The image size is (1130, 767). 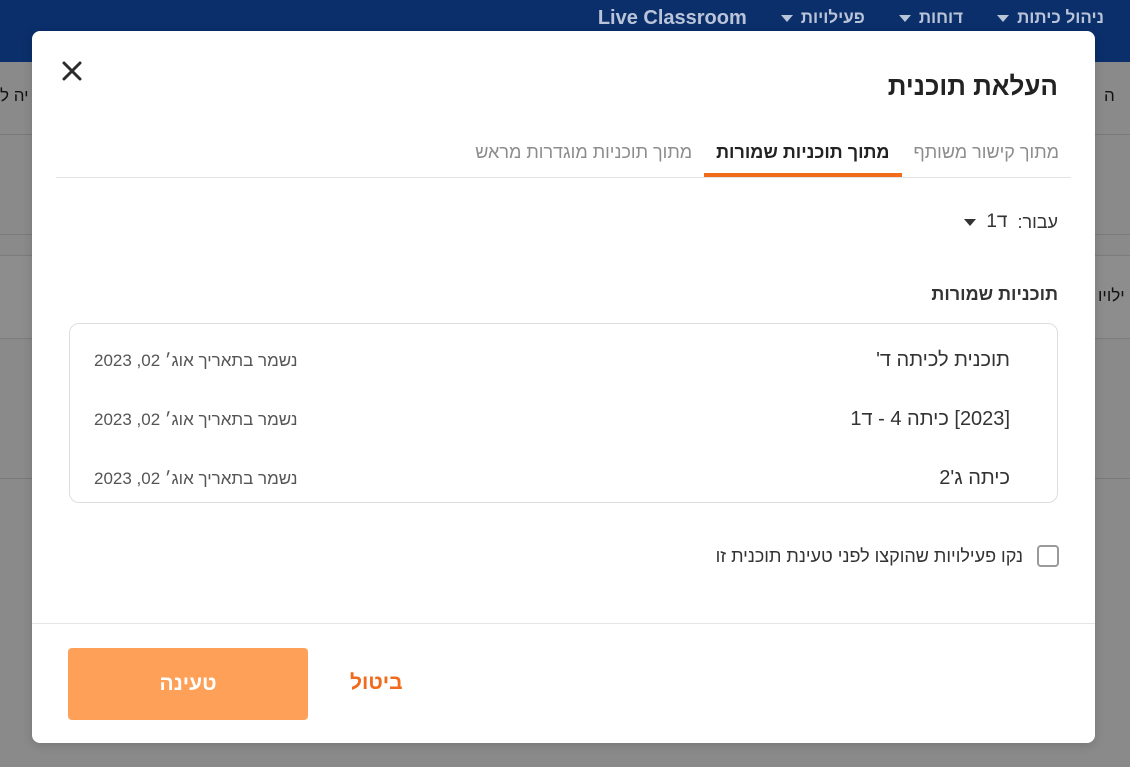 I want to click on nav-class-management: ניהול כיתות, so click(x=1050, y=18).